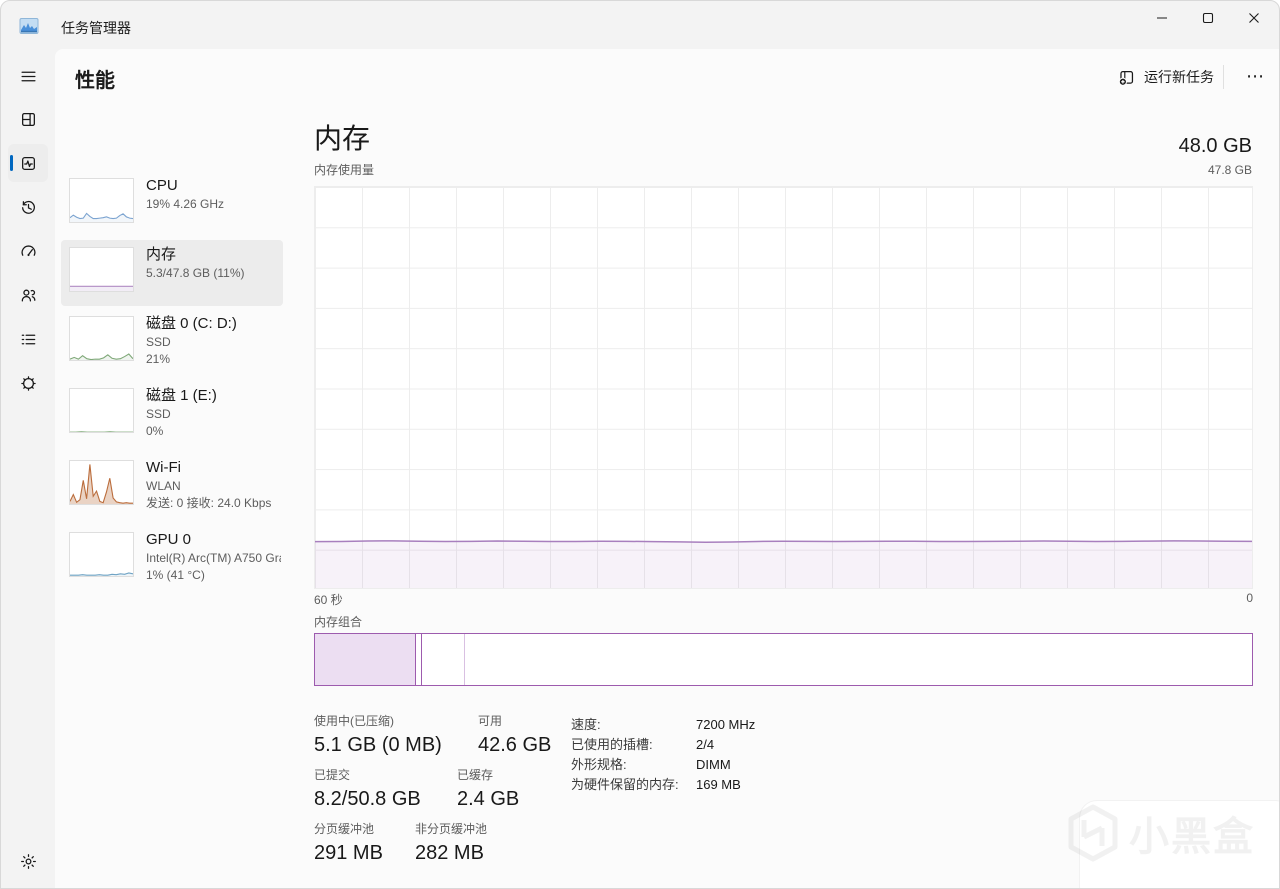 Image resolution: width=1280 pixels, height=889 pixels. What do you see at coordinates (858, 659) in the screenshot?
I see `composition-segment-free` at bounding box center [858, 659].